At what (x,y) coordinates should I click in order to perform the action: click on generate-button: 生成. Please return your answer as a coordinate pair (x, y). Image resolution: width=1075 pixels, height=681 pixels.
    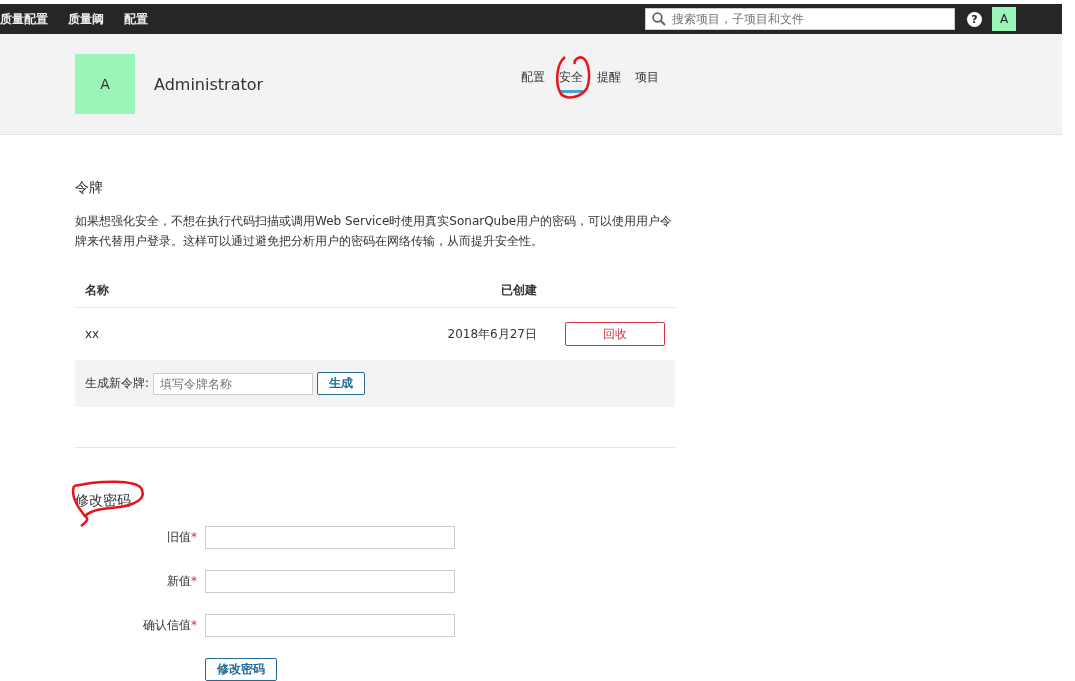
    Looking at the image, I should click on (341, 383).